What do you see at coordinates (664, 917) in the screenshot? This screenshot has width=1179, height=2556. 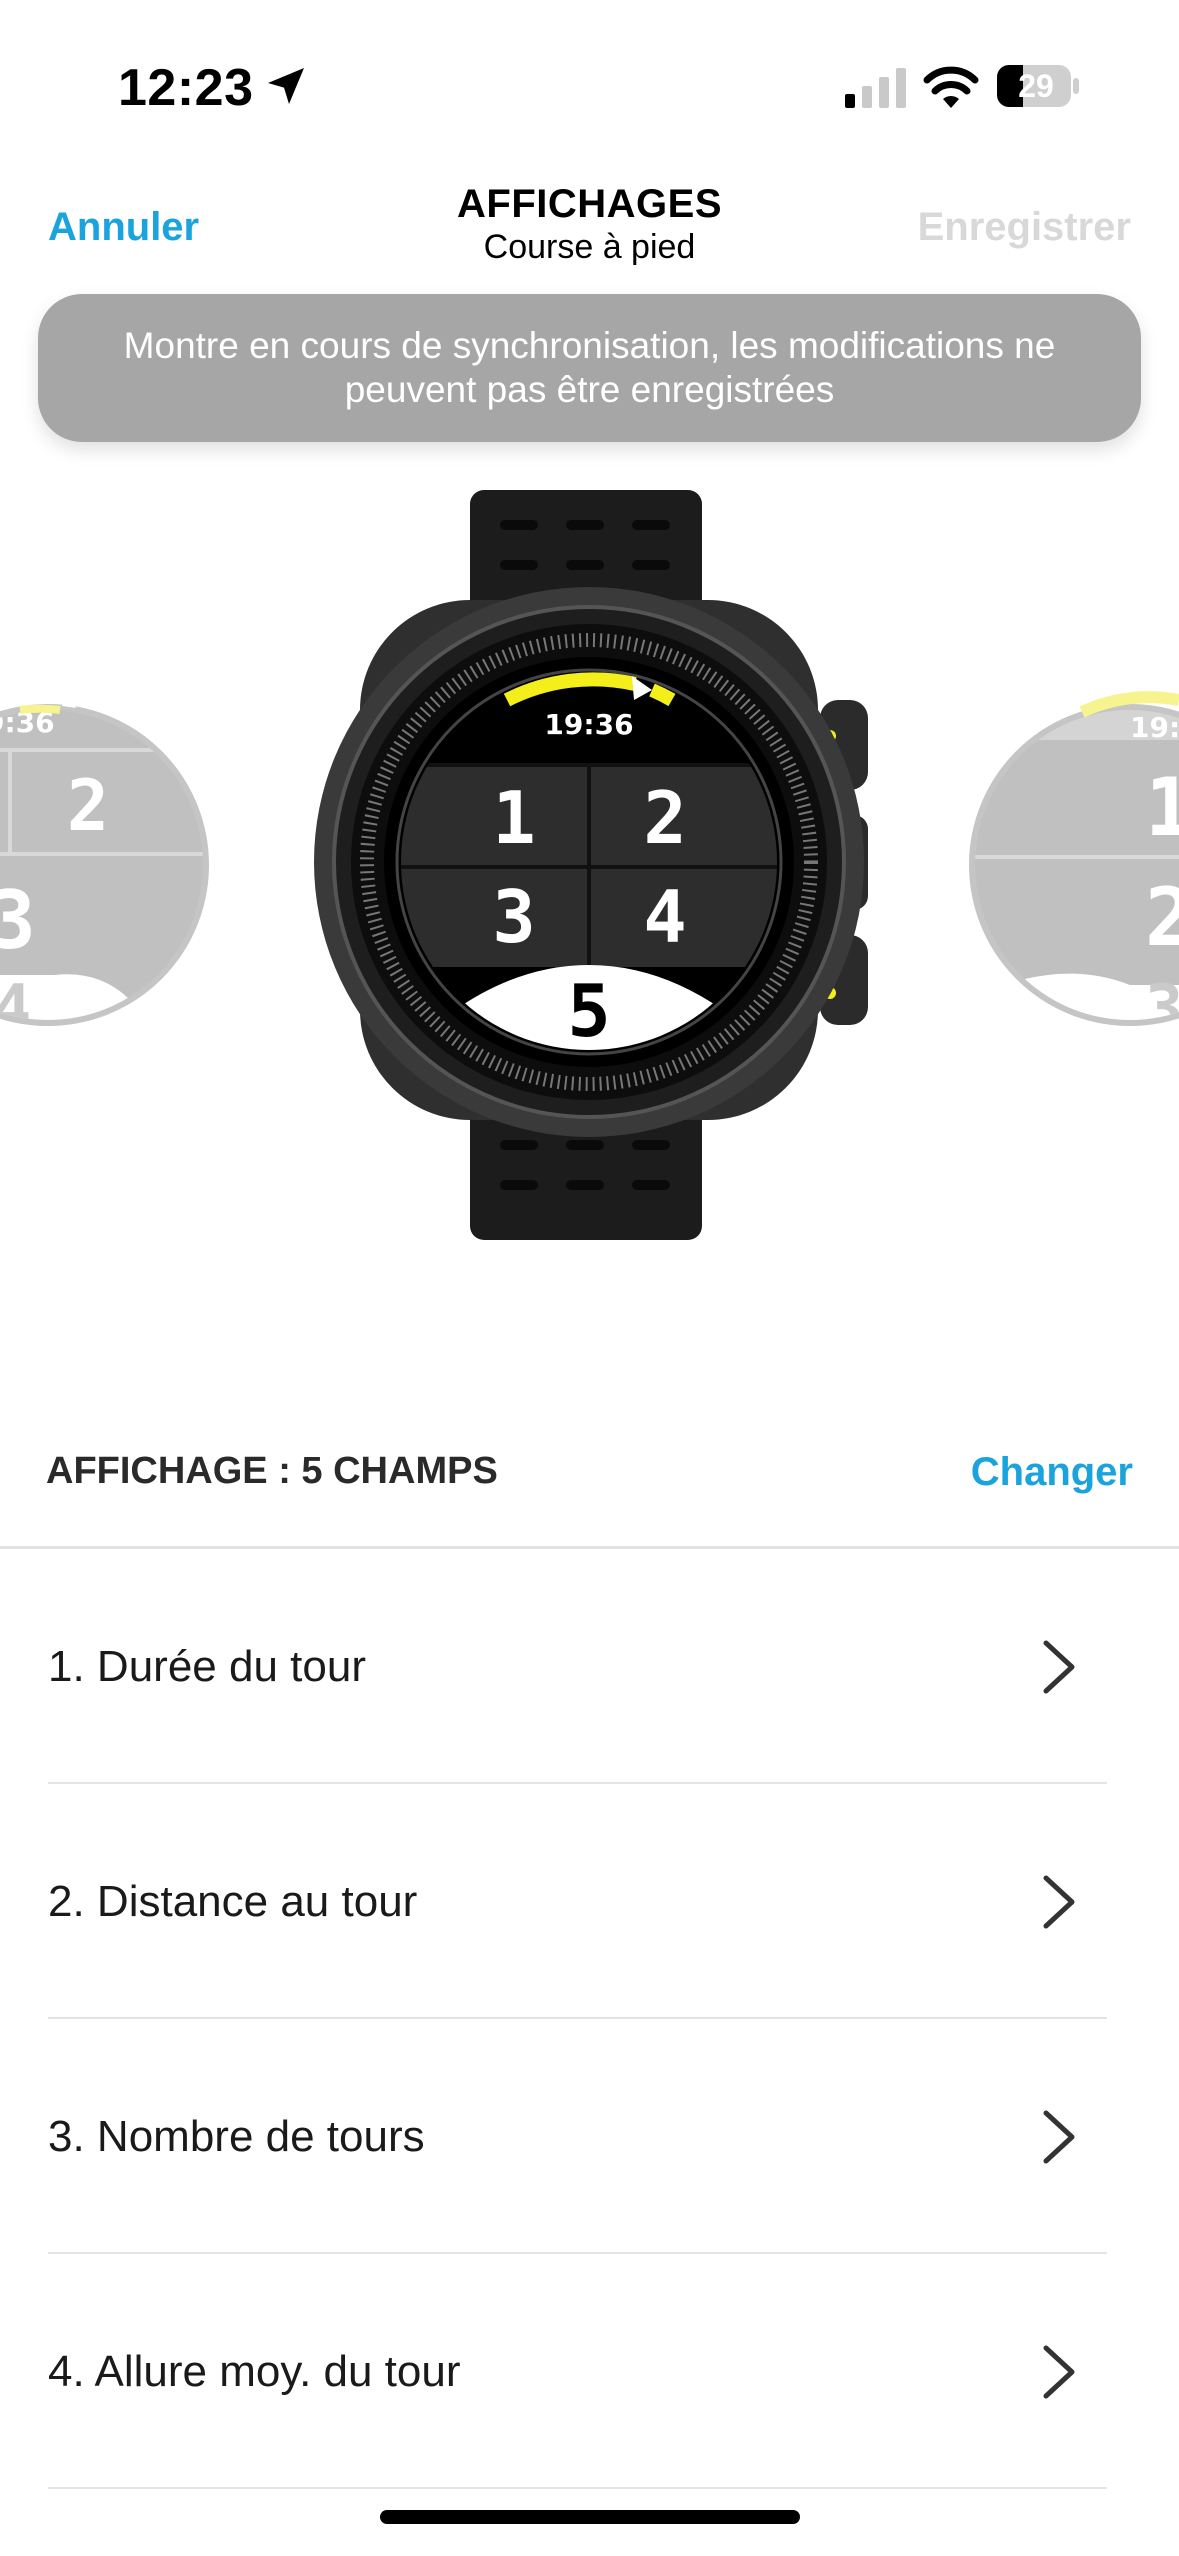 I see `watch-field-4: 4` at bounding box center [664, 917].